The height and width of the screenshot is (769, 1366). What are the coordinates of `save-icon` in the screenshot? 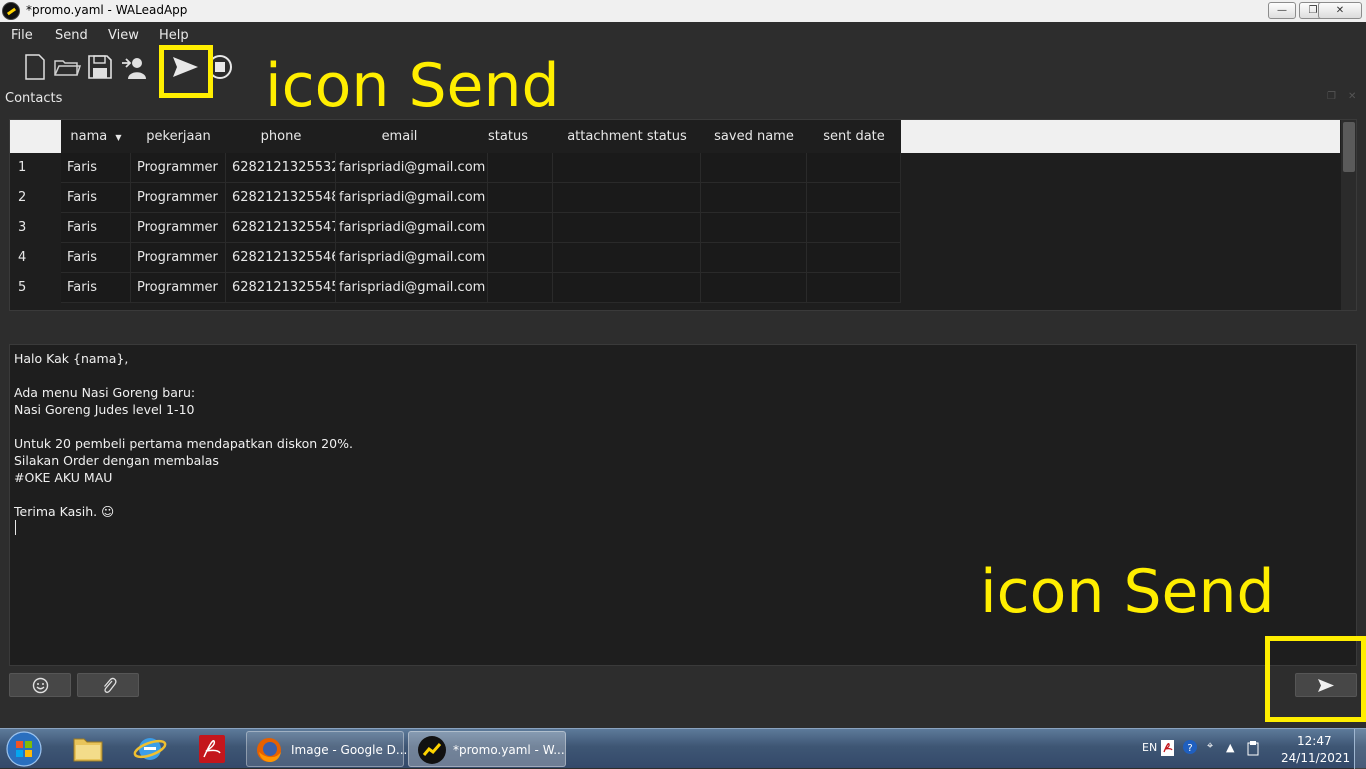 It's located at (100, 67).